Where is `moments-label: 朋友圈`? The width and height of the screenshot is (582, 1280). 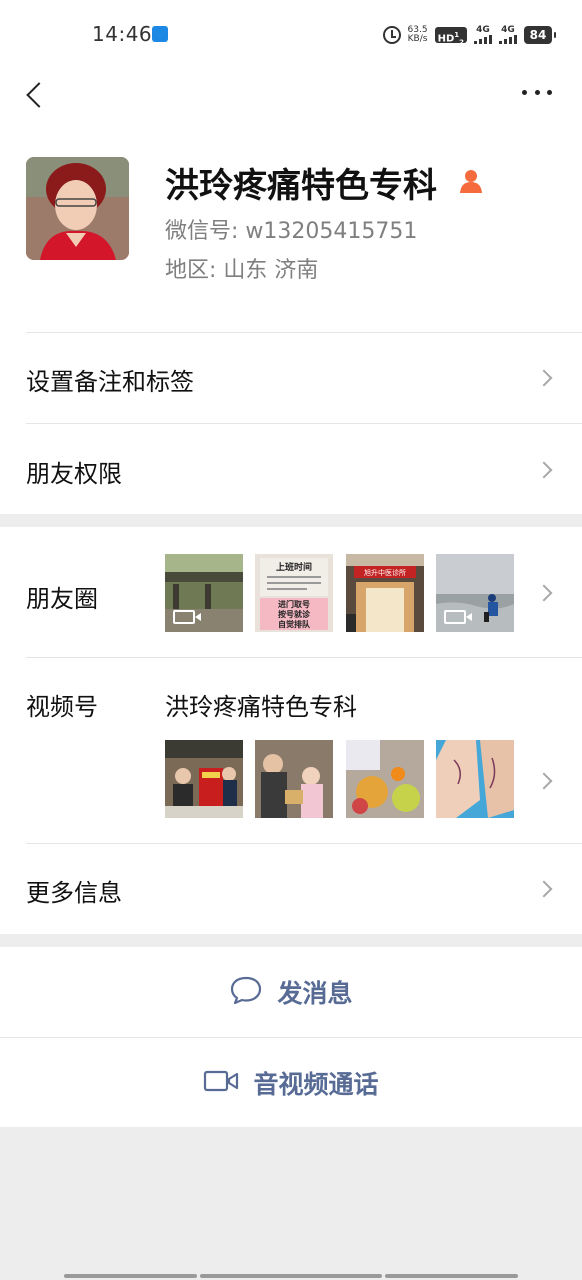 moments-label: 朋友圈 is located at coordinates (62, 599).